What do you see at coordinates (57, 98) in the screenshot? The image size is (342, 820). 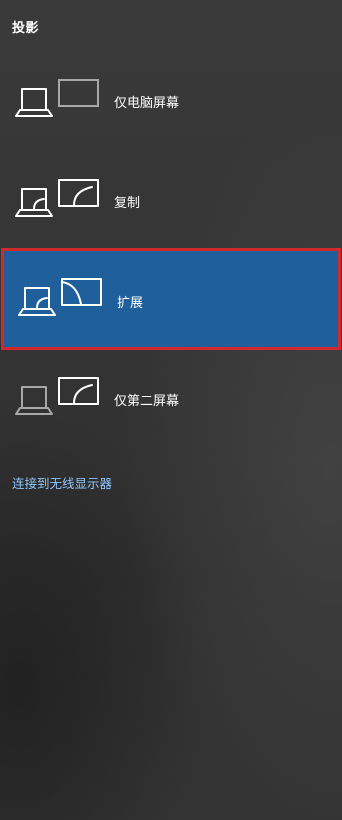 I see `pc-screen-only-icon` at bounding box center [57, 98].